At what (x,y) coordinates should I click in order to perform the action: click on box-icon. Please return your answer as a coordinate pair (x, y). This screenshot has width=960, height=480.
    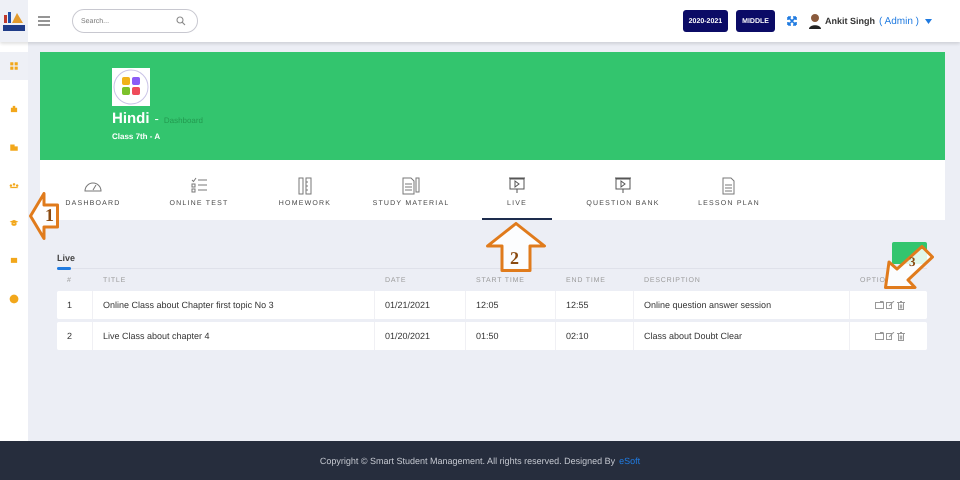
    Looking at the image, I should click on (14, 109).